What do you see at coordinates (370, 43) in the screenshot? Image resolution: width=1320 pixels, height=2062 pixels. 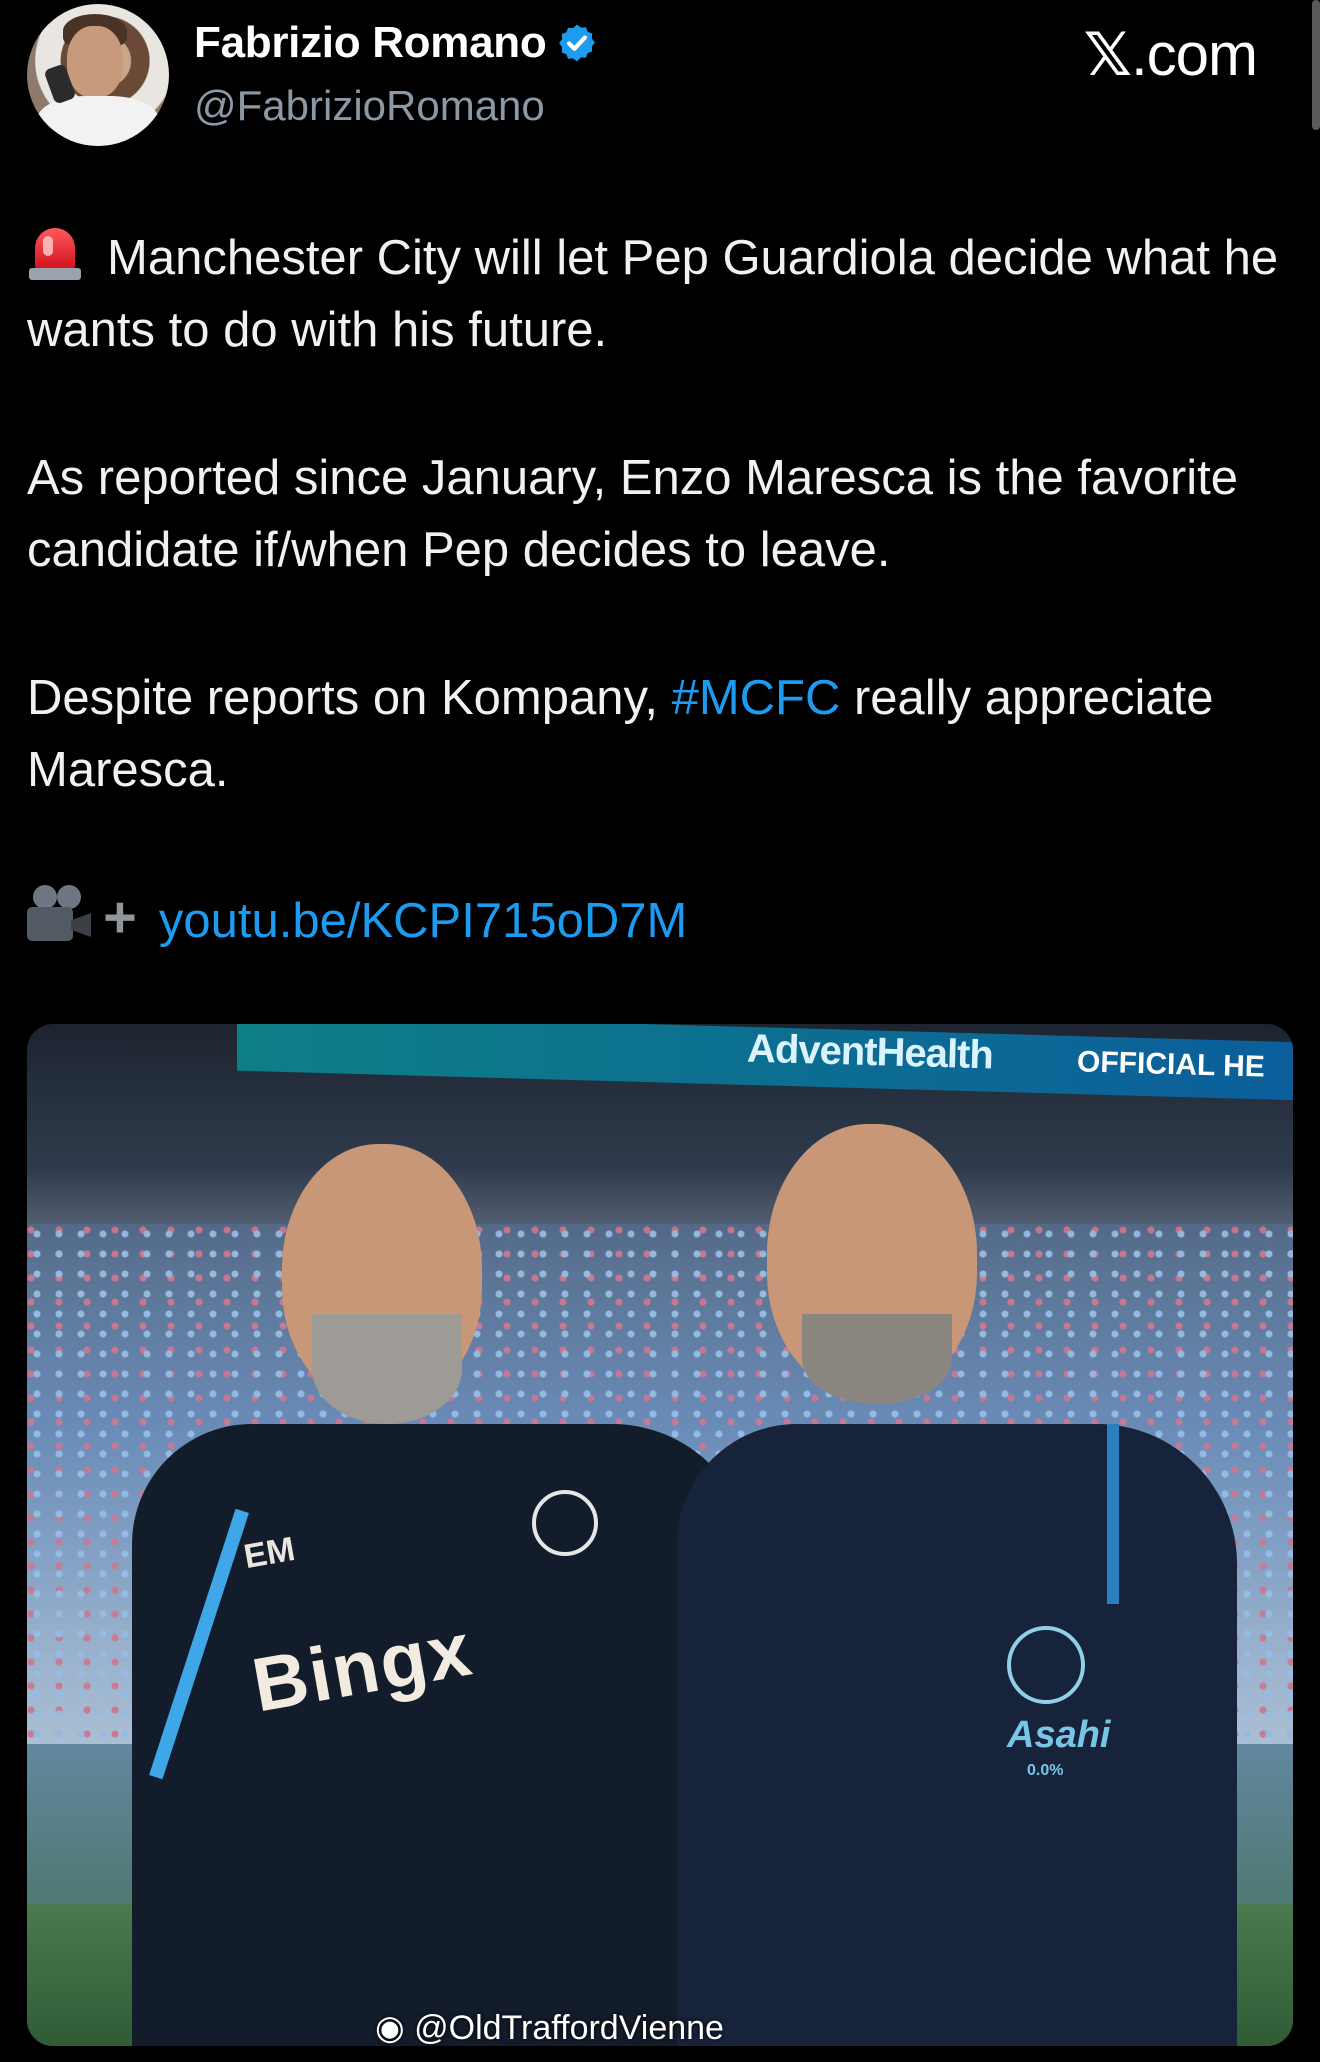 I see `author-name: Fabrizio Romano` at bounding box center [370, 43].